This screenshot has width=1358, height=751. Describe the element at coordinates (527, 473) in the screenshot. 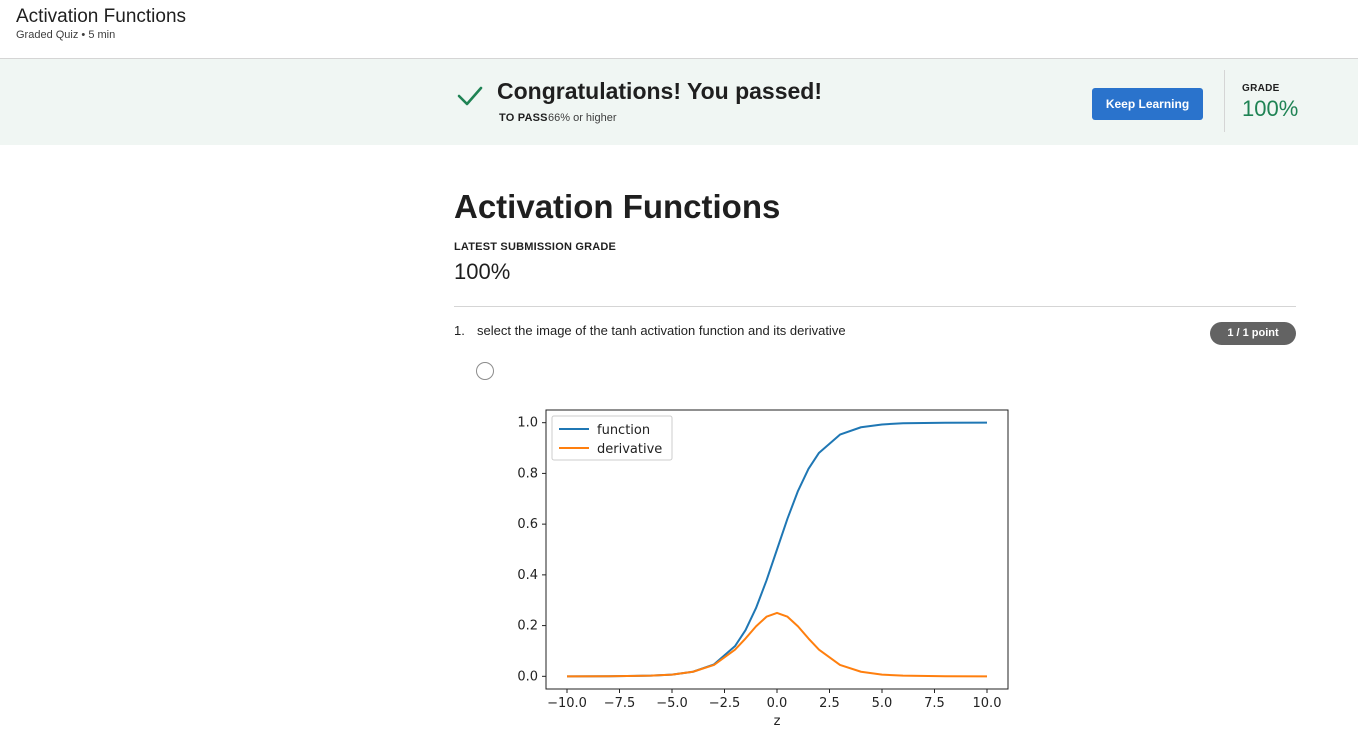

I see `y-tick-label: 0.8` at that location.